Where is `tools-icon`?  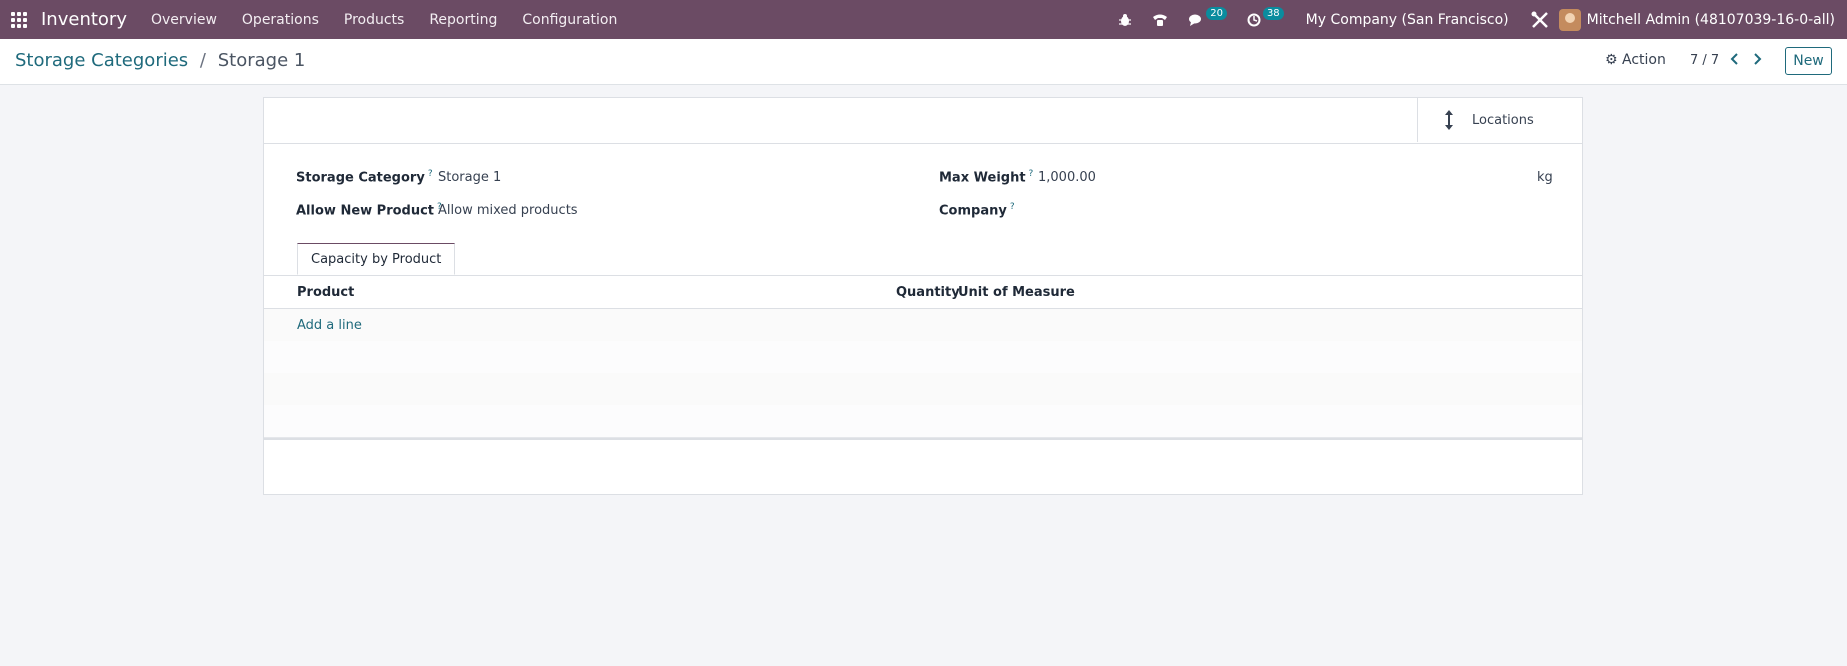 tools-icon is located at coordinates (1540, 20).